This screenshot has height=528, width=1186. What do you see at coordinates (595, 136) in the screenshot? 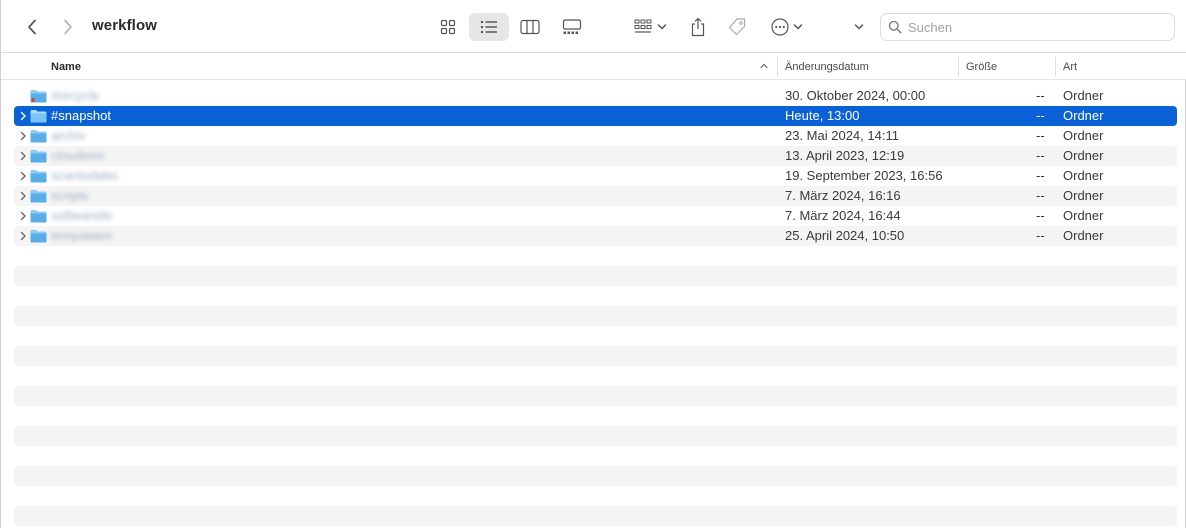
I see `file-row: archiv 23. Mai 2024, 14:11 -- Ordner` at bounding box center [595, 136].